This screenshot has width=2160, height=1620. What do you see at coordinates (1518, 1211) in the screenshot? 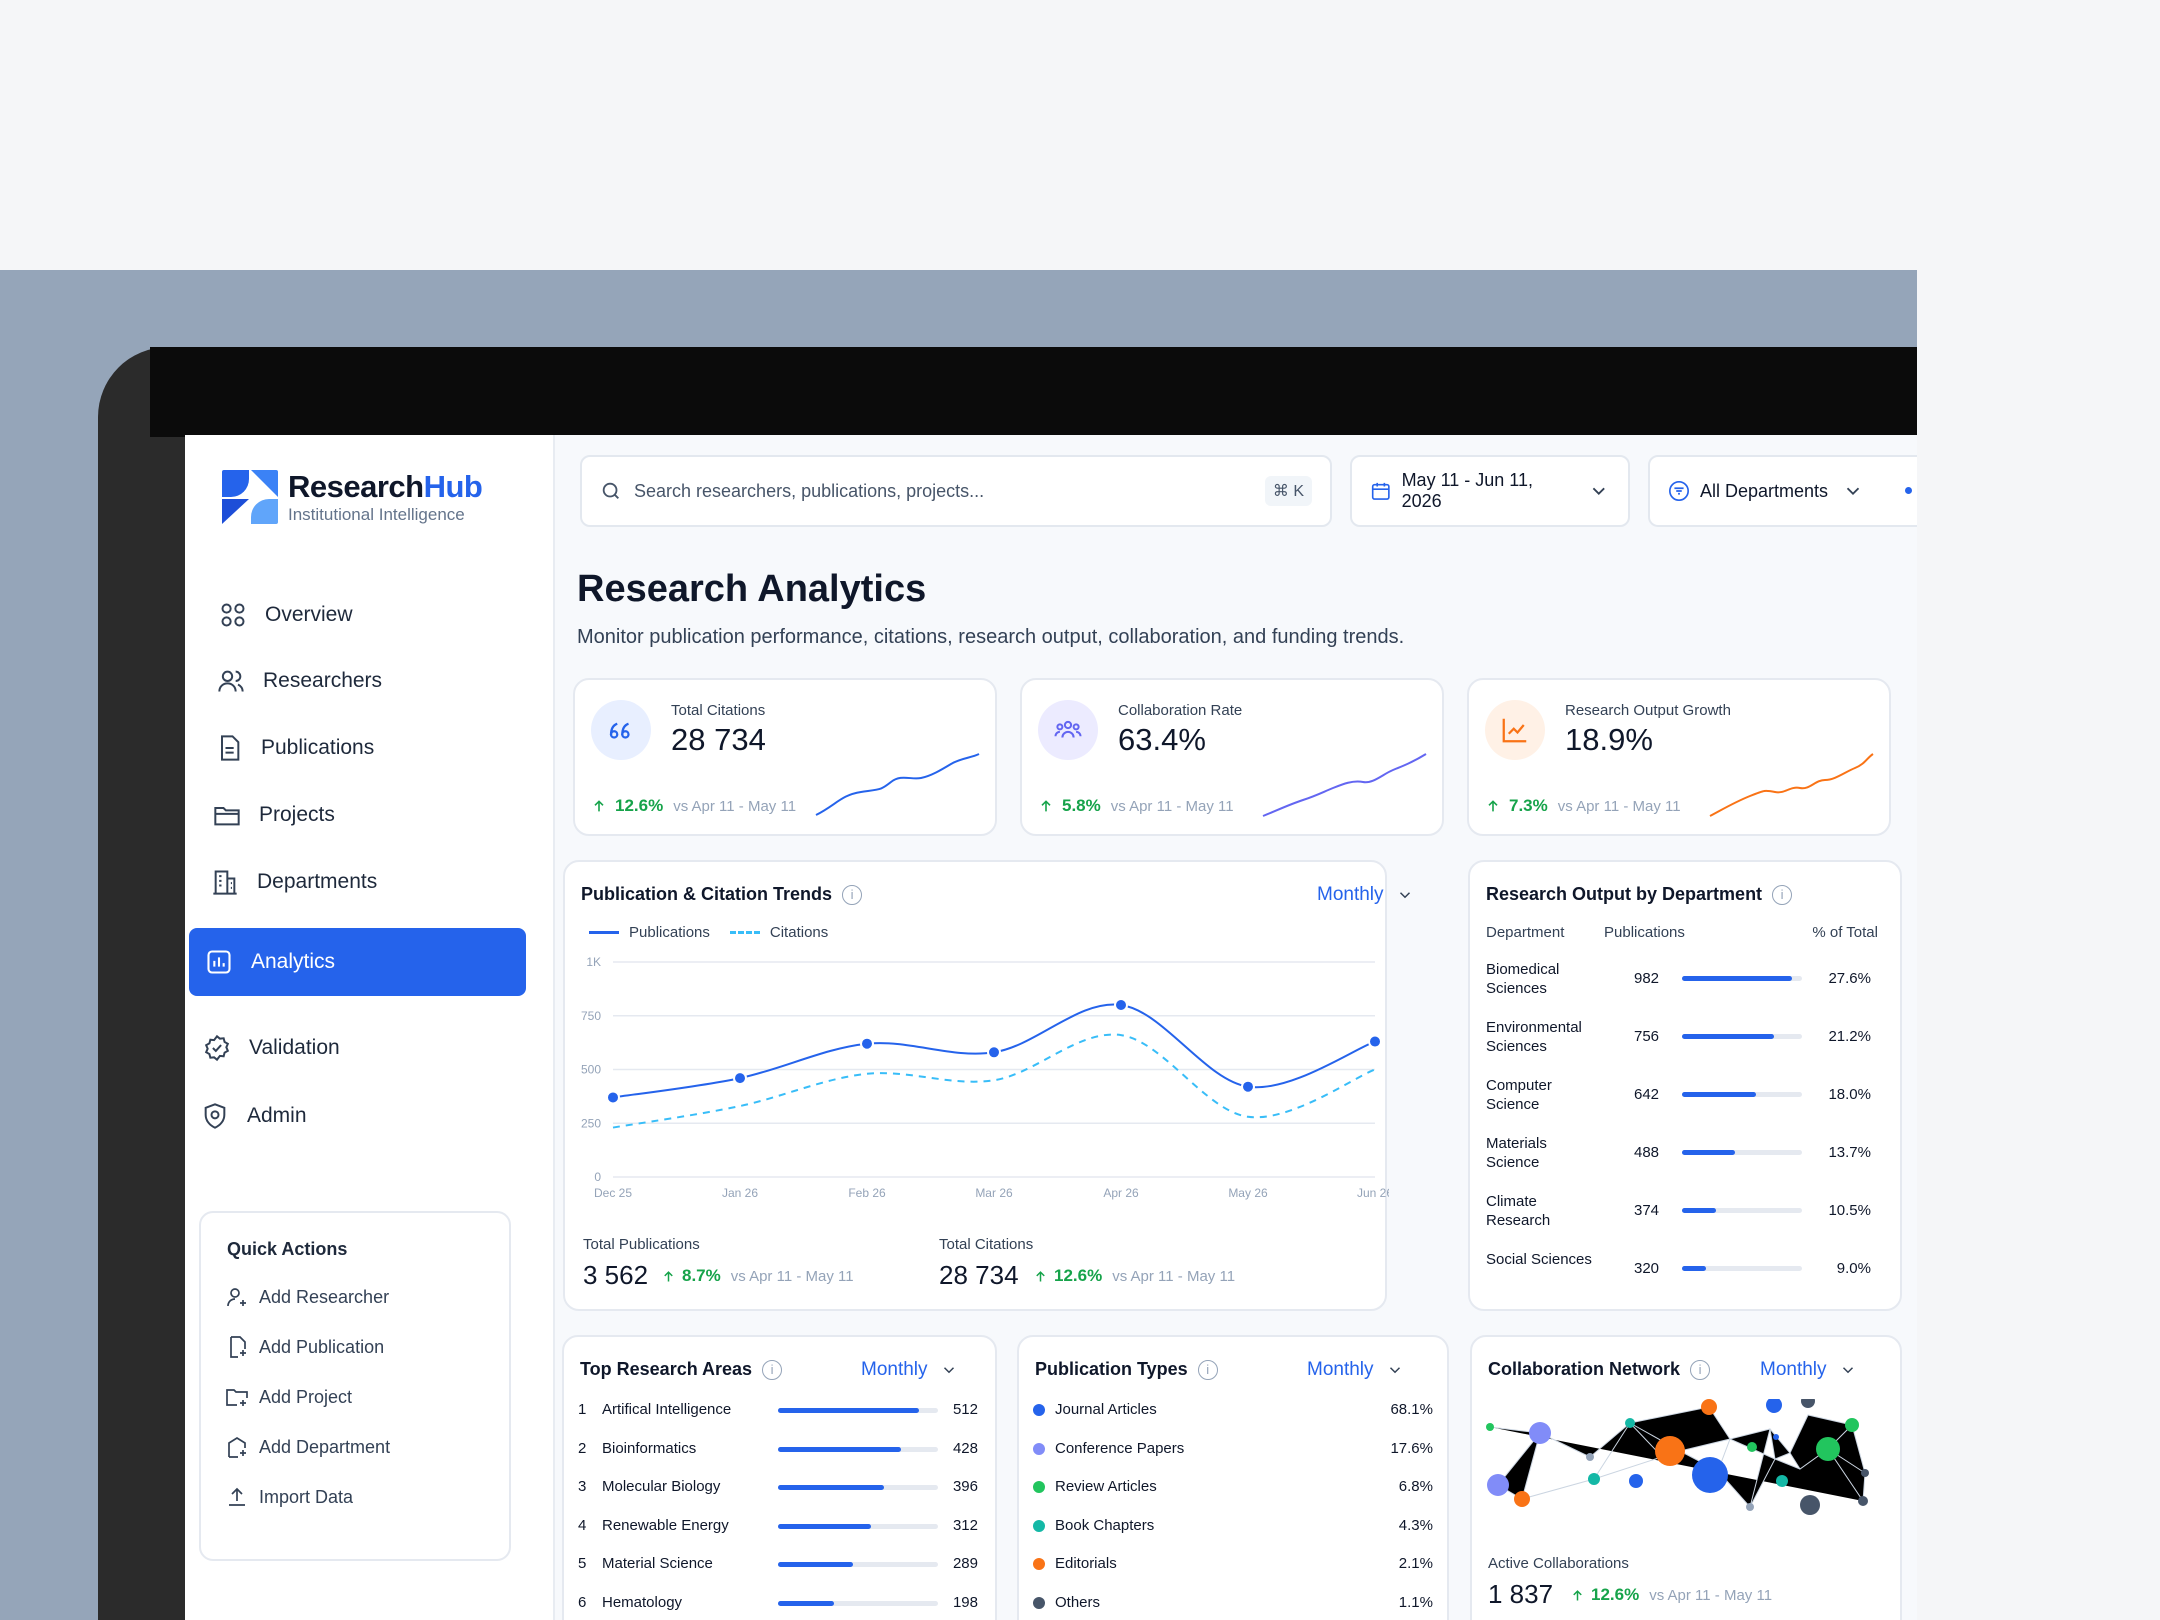
I see `department-name: Climate Research` at bounding box center [1518, 1211].